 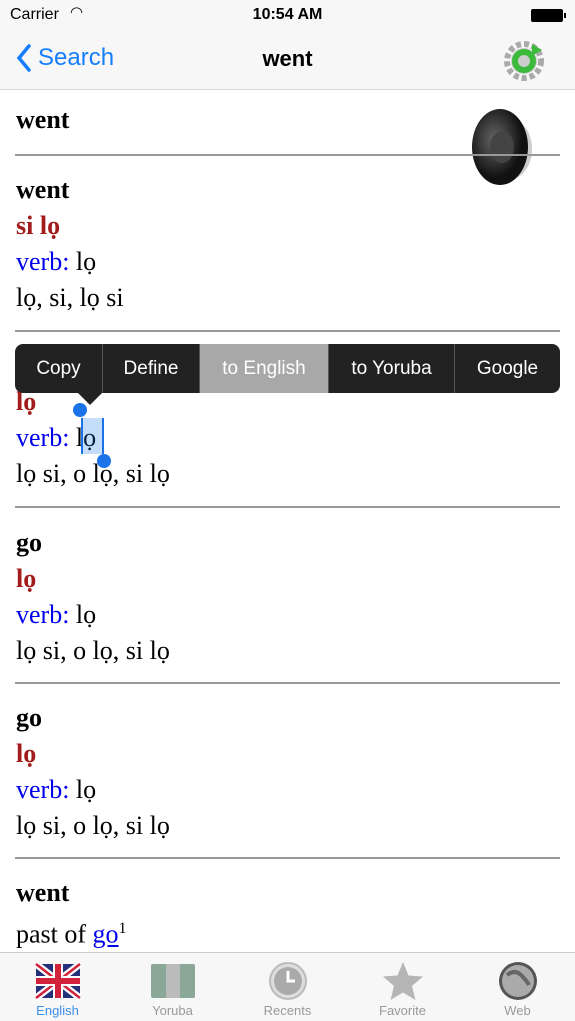 I want to click on clock: 10:54 AM, so click(x=287, y=14).